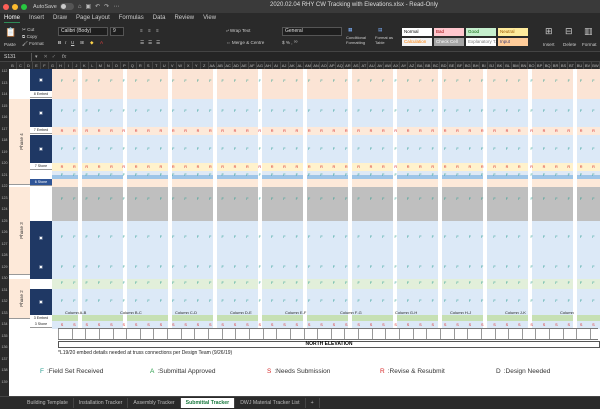  What do you see at coordinates (92, 43) in the screenshot?
I see `fill-color-icon: ◆` at bounding box center [92, 43].